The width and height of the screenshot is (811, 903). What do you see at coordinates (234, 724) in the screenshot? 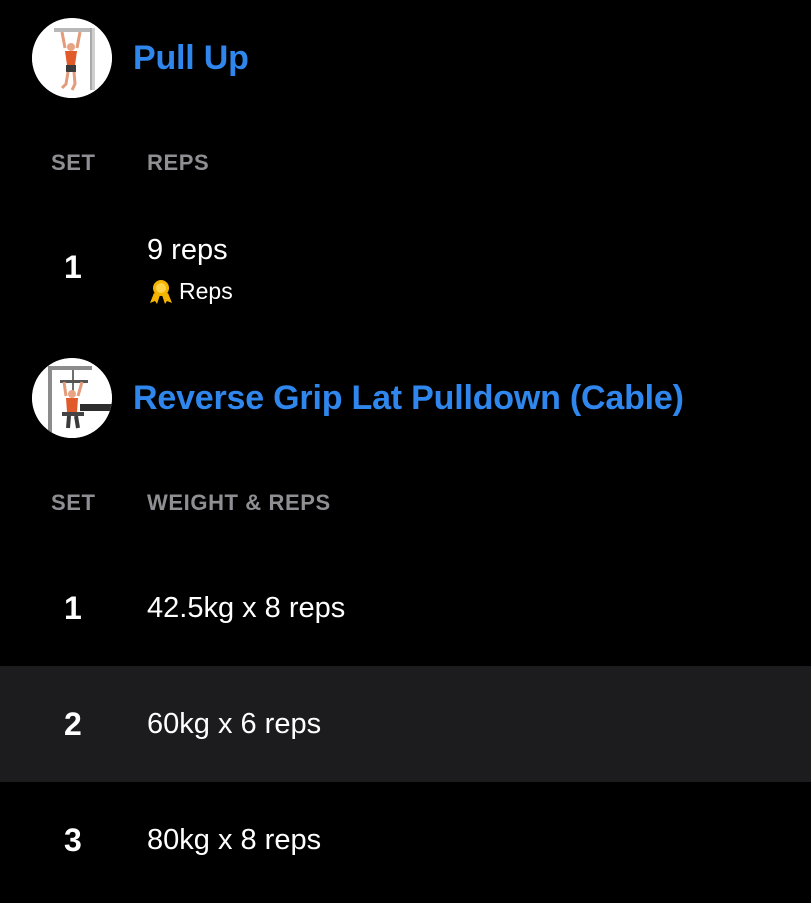
I see `set-value: 60kg x 6 reps` at bounding box center [234, 724].